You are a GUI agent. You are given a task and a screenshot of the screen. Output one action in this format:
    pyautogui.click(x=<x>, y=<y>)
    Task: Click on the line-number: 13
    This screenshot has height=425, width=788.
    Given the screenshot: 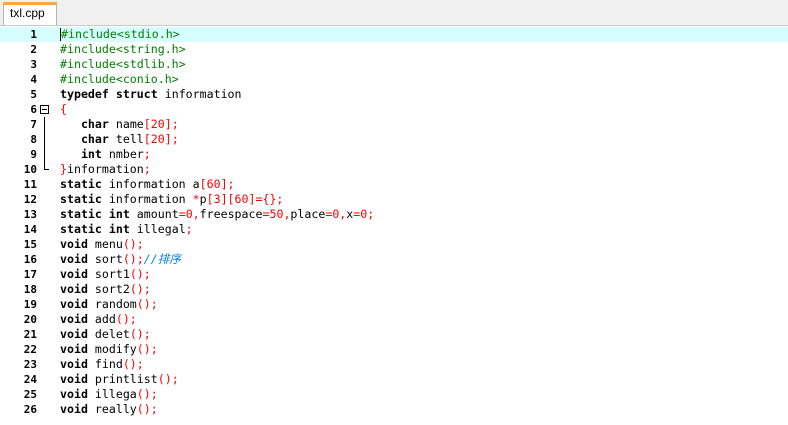 What is the action you would take?
    pyautogui.click(x=30, y=214)
    